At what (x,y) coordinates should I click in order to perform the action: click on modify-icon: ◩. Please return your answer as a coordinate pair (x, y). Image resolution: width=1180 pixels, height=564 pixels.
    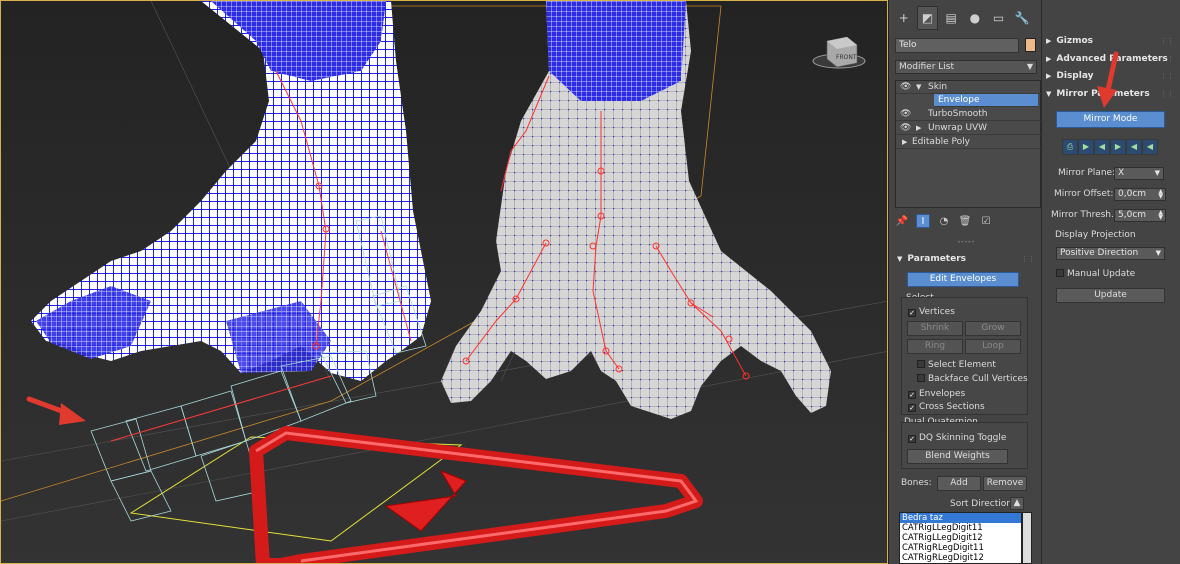
    Looking at the image, I should click on (927, 18).